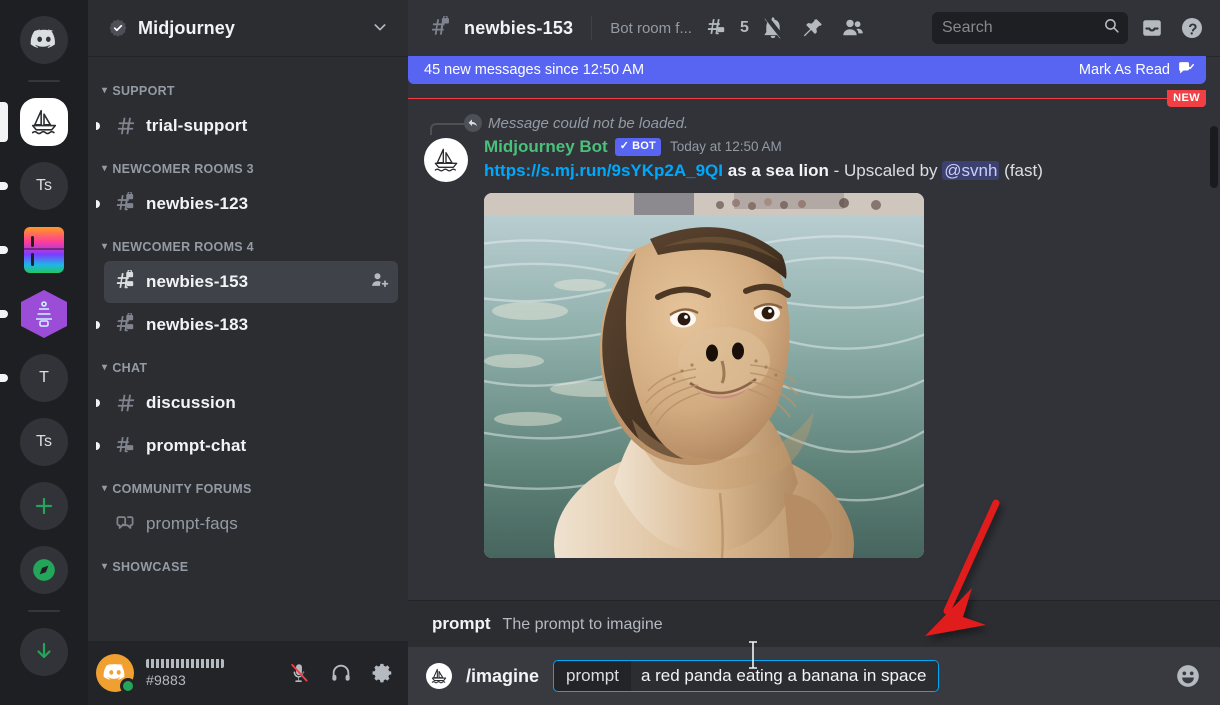 This screenshot has height=705, width=1220. I want to click on category-label: CHAT, so click(130, 368).